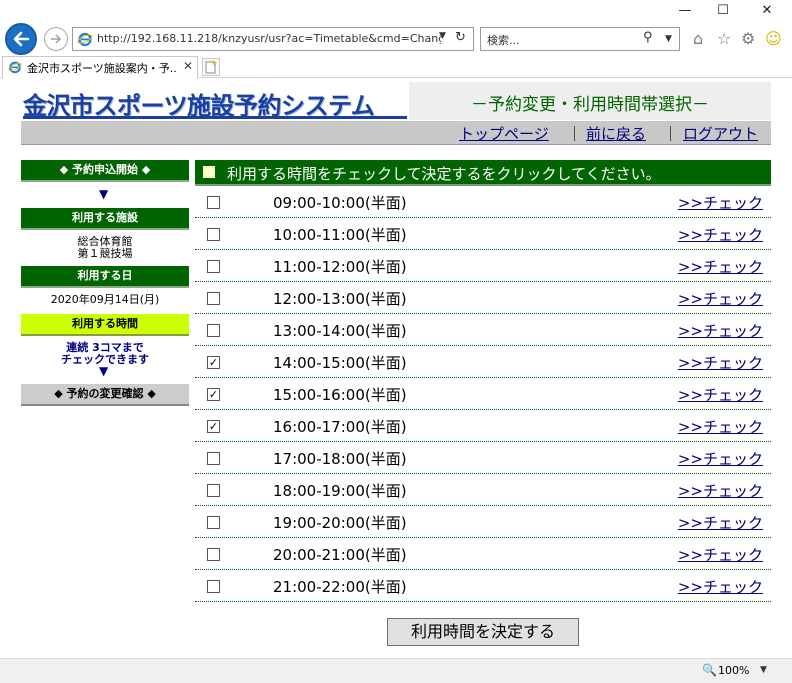 This screenshot has height=683, width=792. I want to click on page-title: －予約変更・利用時間帯選択－, so click(590, 105).